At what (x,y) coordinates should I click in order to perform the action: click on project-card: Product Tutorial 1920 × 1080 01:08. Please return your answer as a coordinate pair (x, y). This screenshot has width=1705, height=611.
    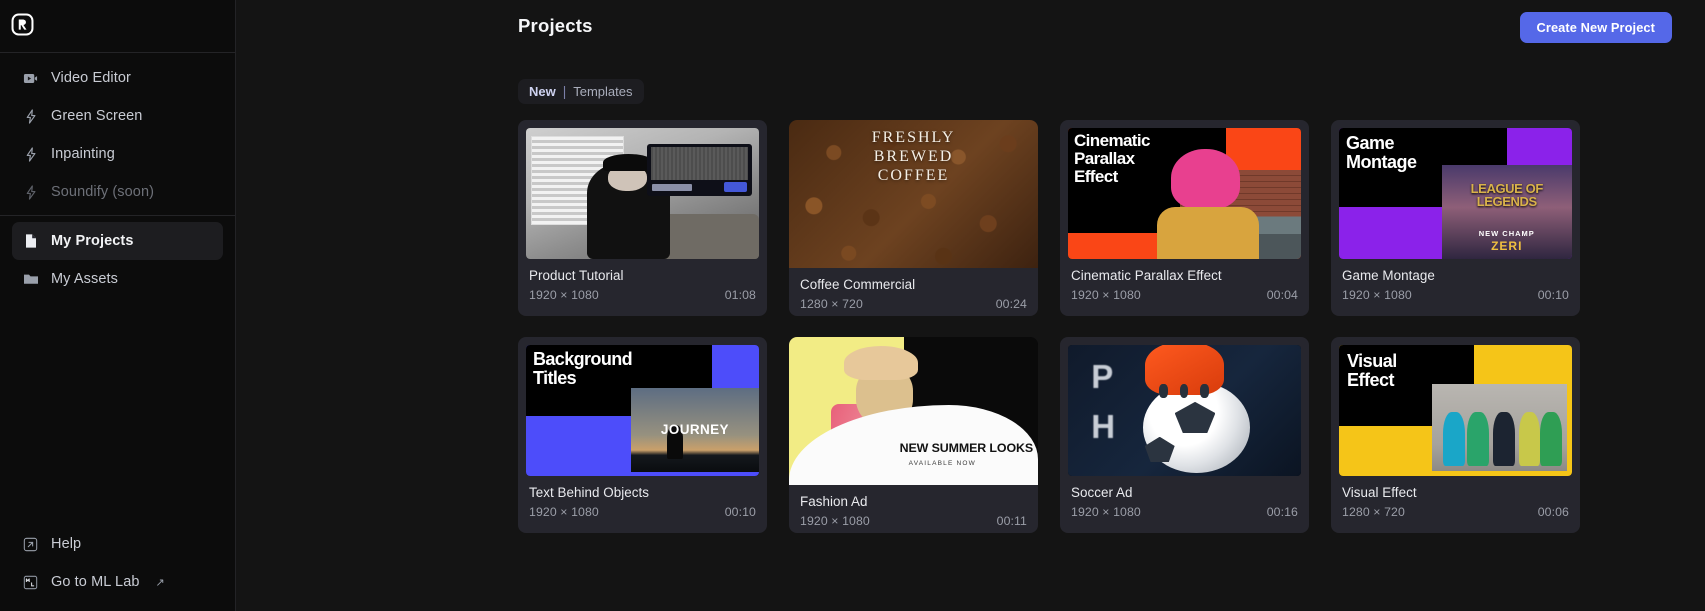
    Looking at the image, I should click on (642, 218).